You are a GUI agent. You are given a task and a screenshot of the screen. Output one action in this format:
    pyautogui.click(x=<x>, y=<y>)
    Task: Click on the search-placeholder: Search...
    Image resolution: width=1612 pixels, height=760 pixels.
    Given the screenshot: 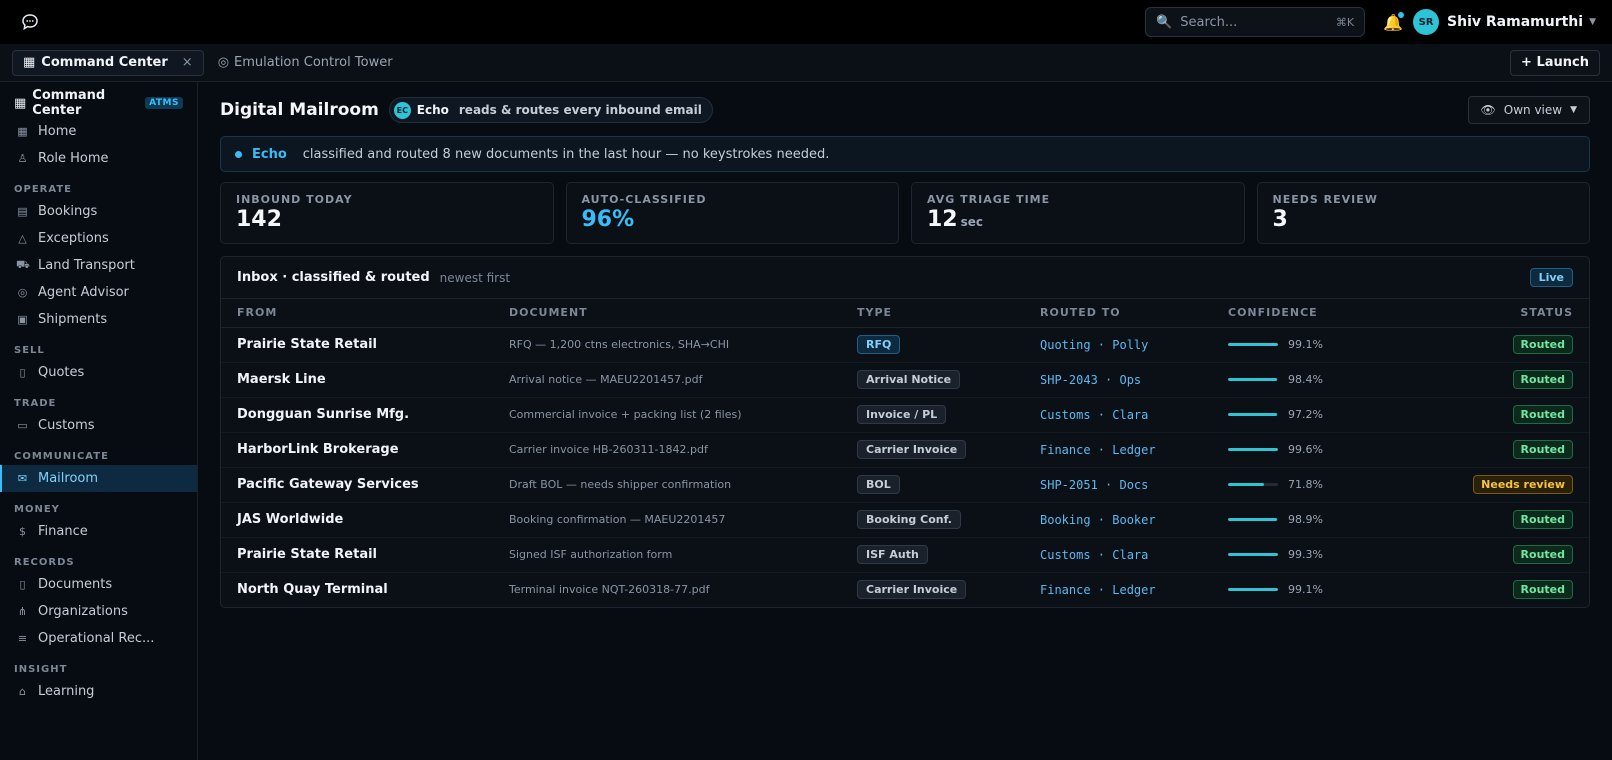 What is the action you would take?
    pyautogui.click(x=1209, y=22)
    